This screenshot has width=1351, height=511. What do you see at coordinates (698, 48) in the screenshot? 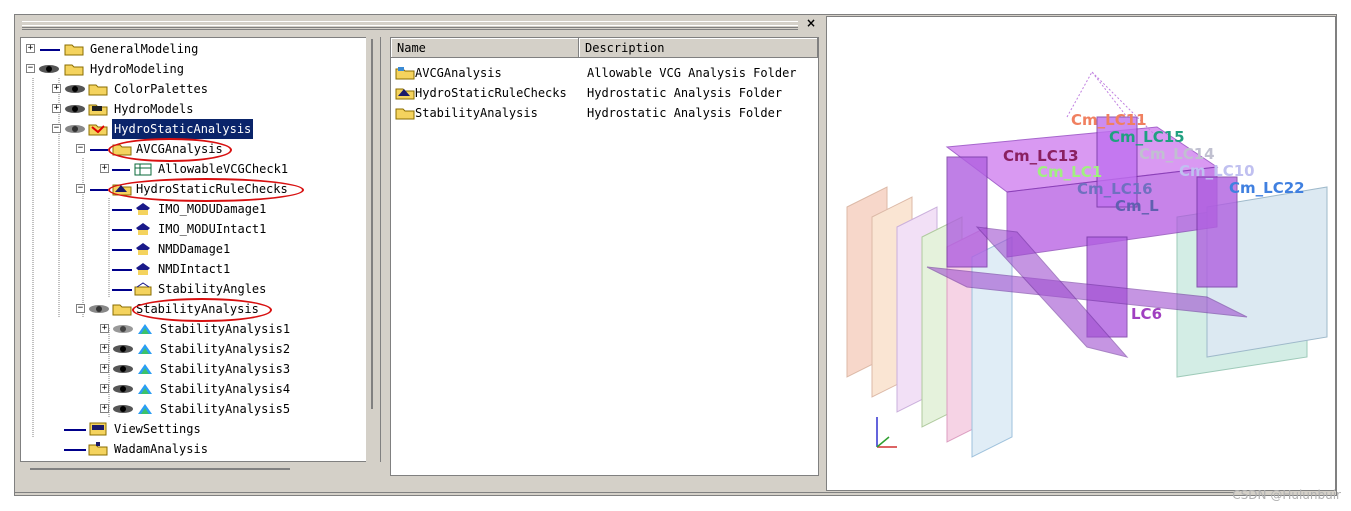
I see `column-header-description: Description` at bounding box center [698, 48].